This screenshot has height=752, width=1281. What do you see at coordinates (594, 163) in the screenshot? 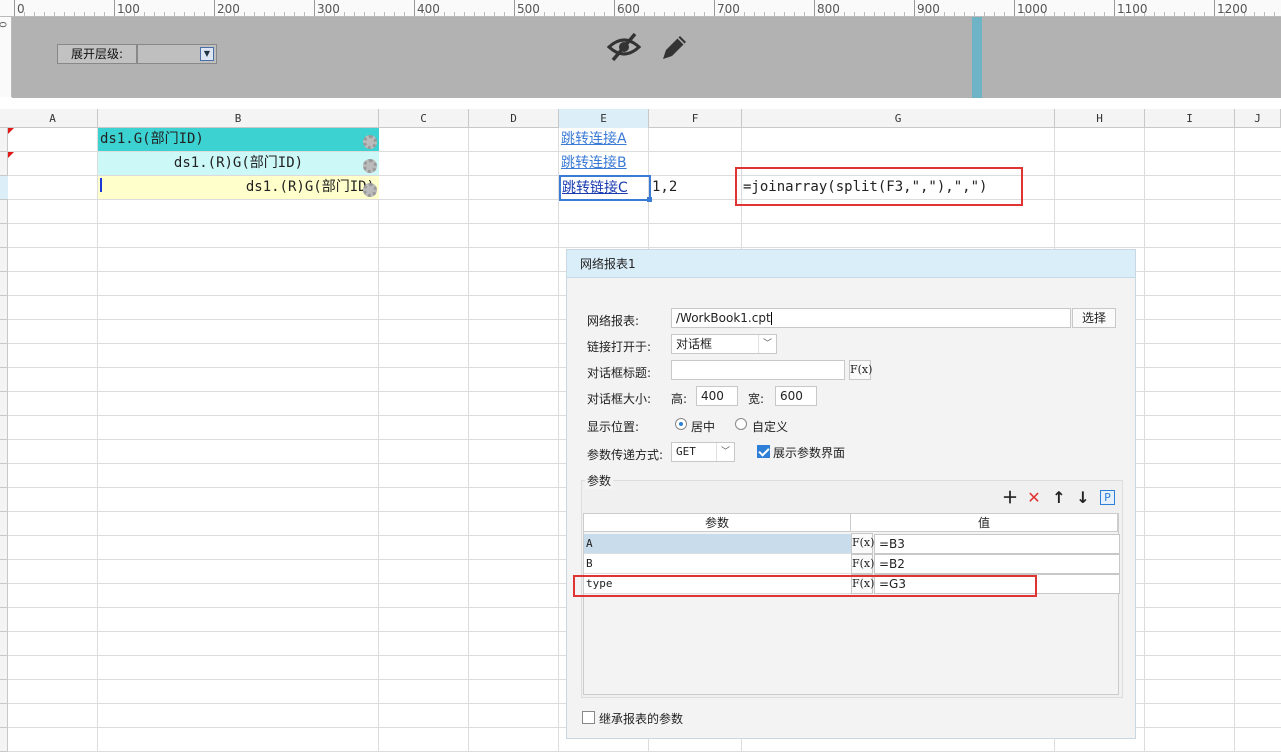
I see `hyperlink-b: 跳转连接B` at bounding box center [594, 163].